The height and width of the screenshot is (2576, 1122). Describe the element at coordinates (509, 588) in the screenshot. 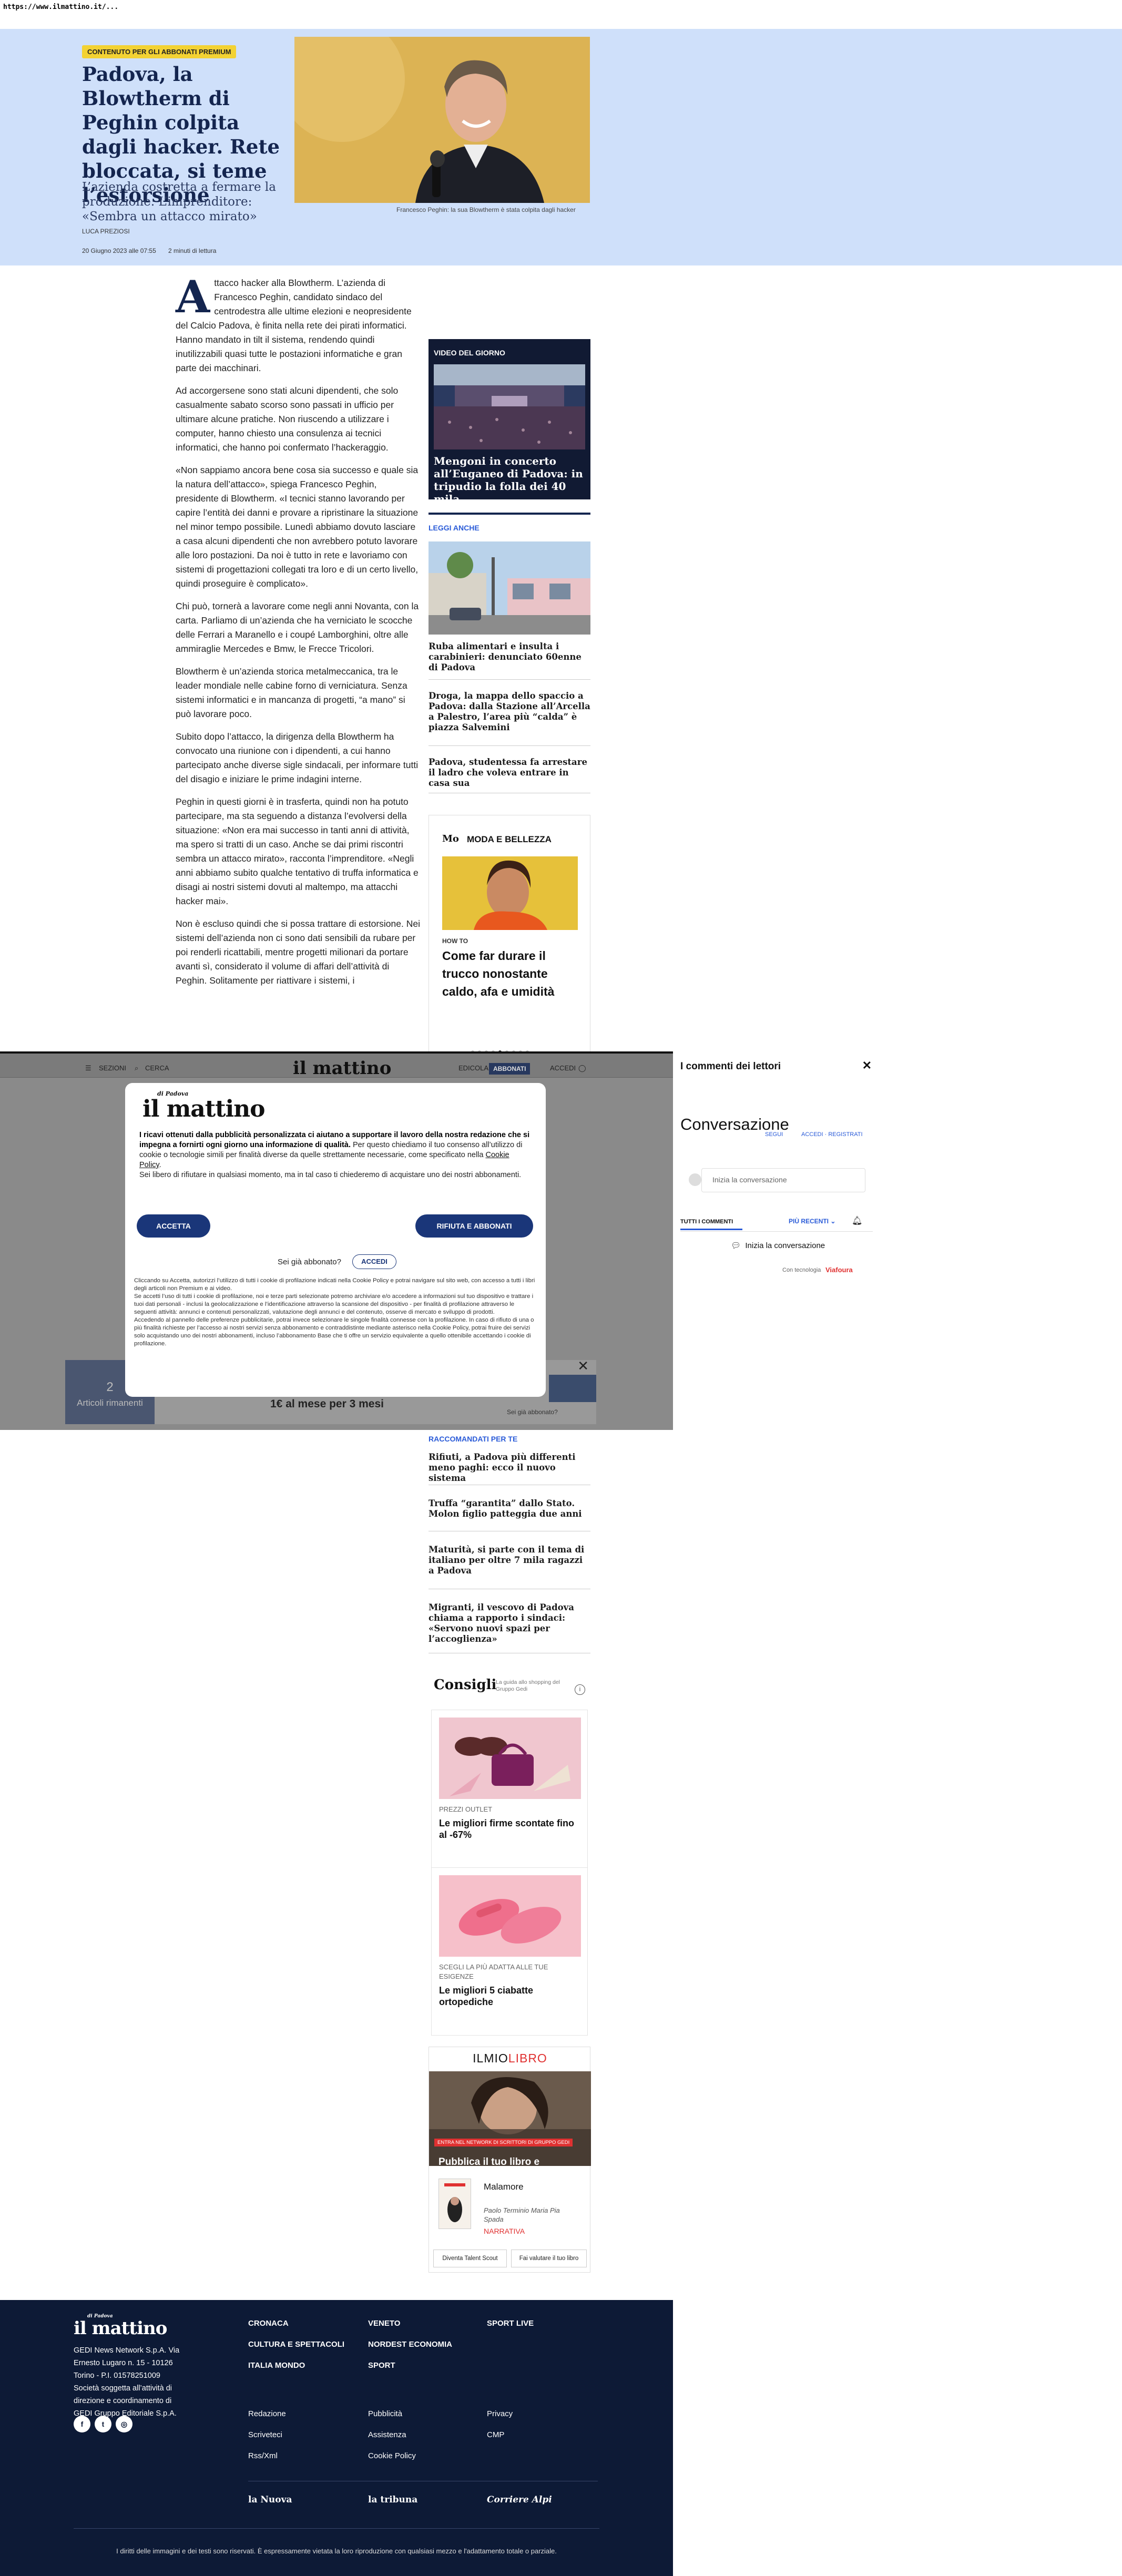

I see `related-photo` at that location.